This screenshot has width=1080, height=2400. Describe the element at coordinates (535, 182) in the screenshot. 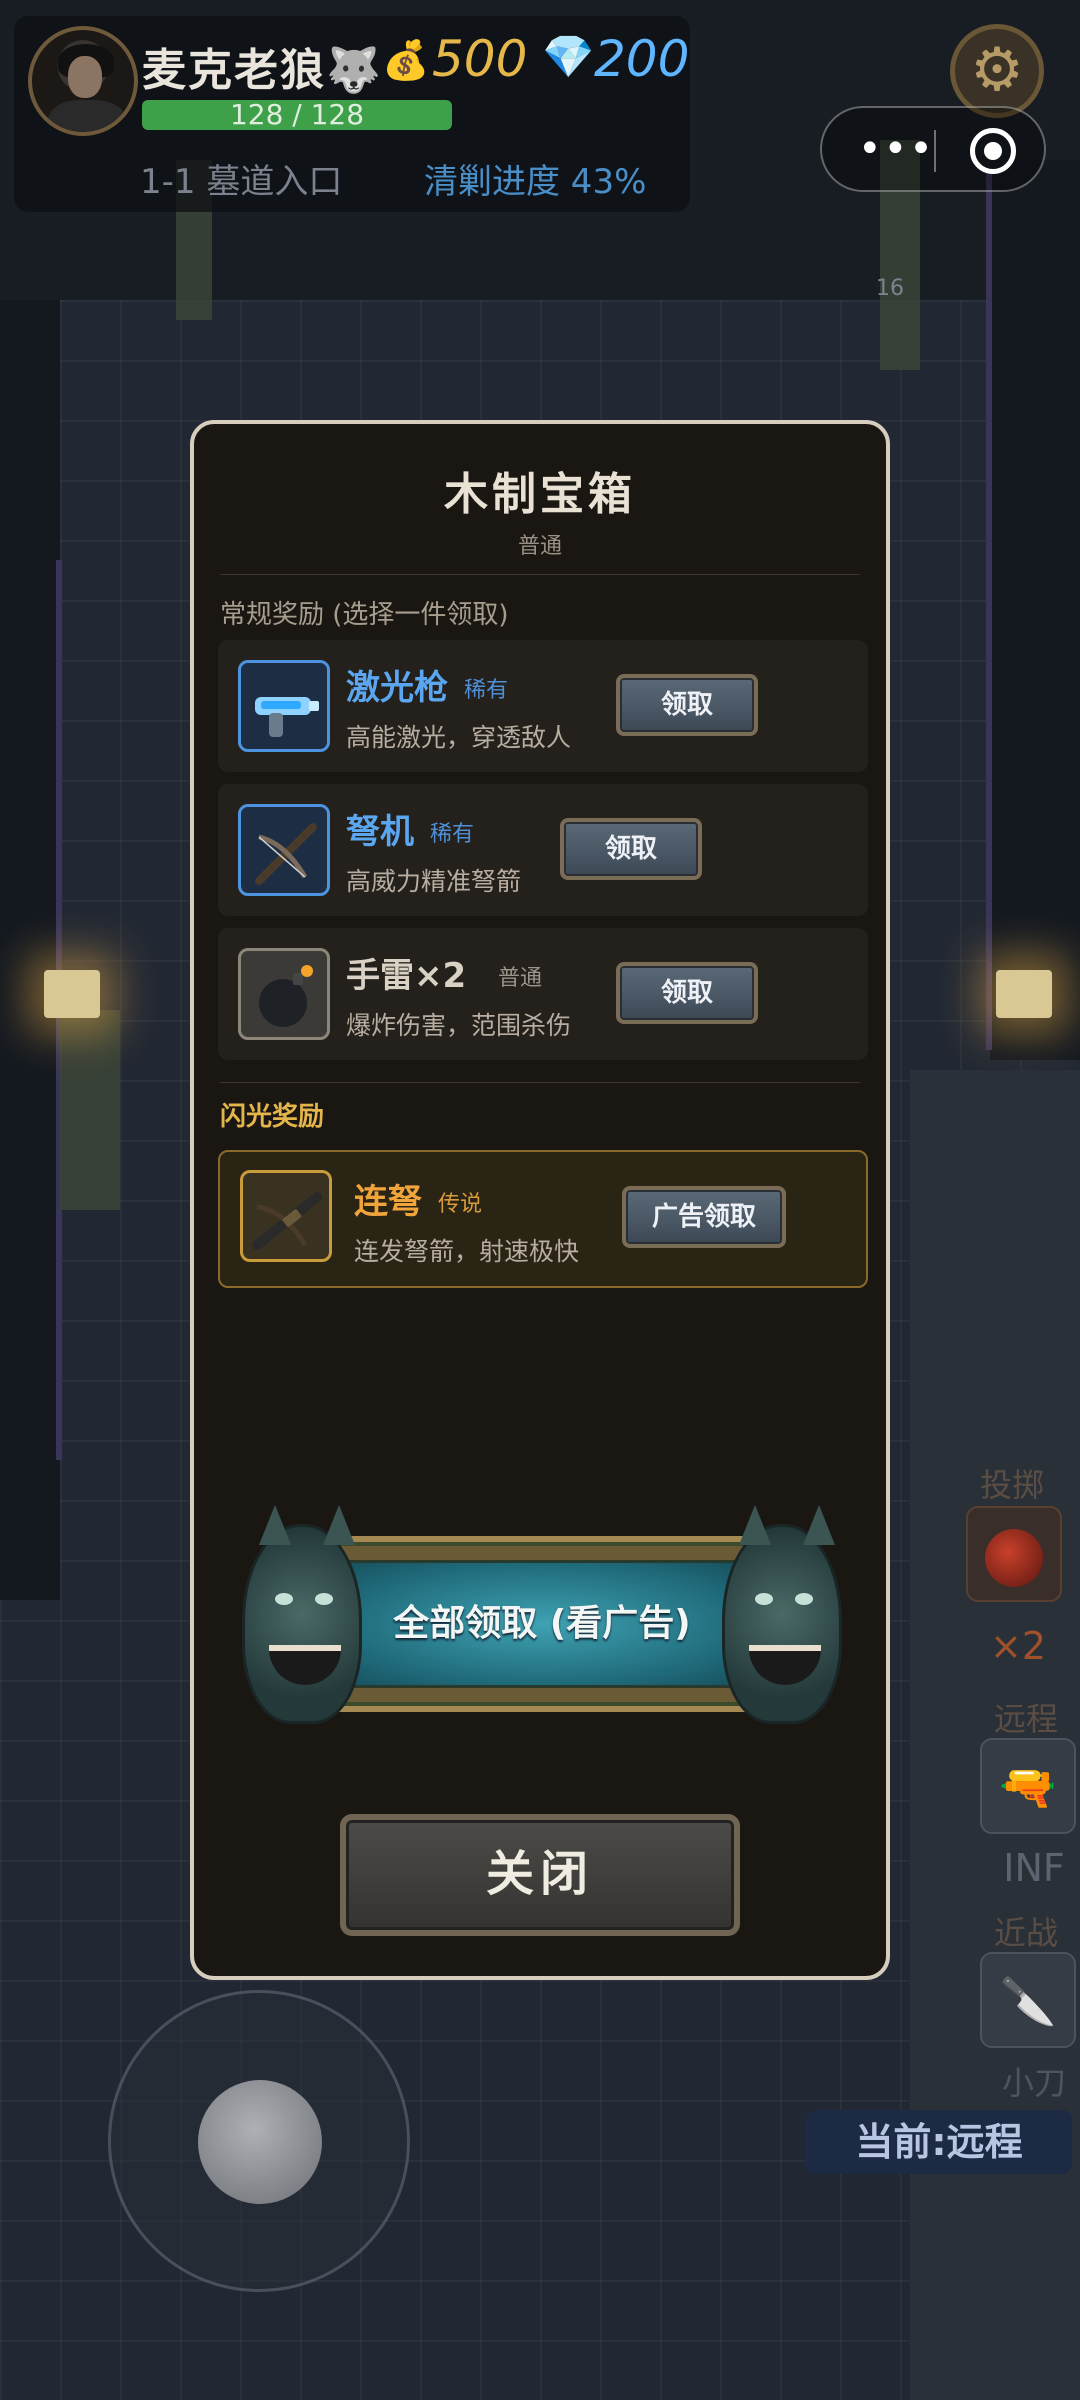

I see `clear-progress: 清剿进度 43%` at that location.